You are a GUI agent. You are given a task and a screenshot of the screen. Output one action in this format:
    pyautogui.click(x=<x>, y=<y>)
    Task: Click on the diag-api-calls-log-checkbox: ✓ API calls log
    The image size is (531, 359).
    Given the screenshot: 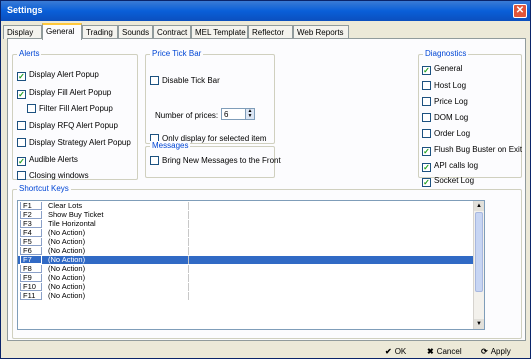 What is the action you would take?
    pyautogui.click(x=450, y=166)
    